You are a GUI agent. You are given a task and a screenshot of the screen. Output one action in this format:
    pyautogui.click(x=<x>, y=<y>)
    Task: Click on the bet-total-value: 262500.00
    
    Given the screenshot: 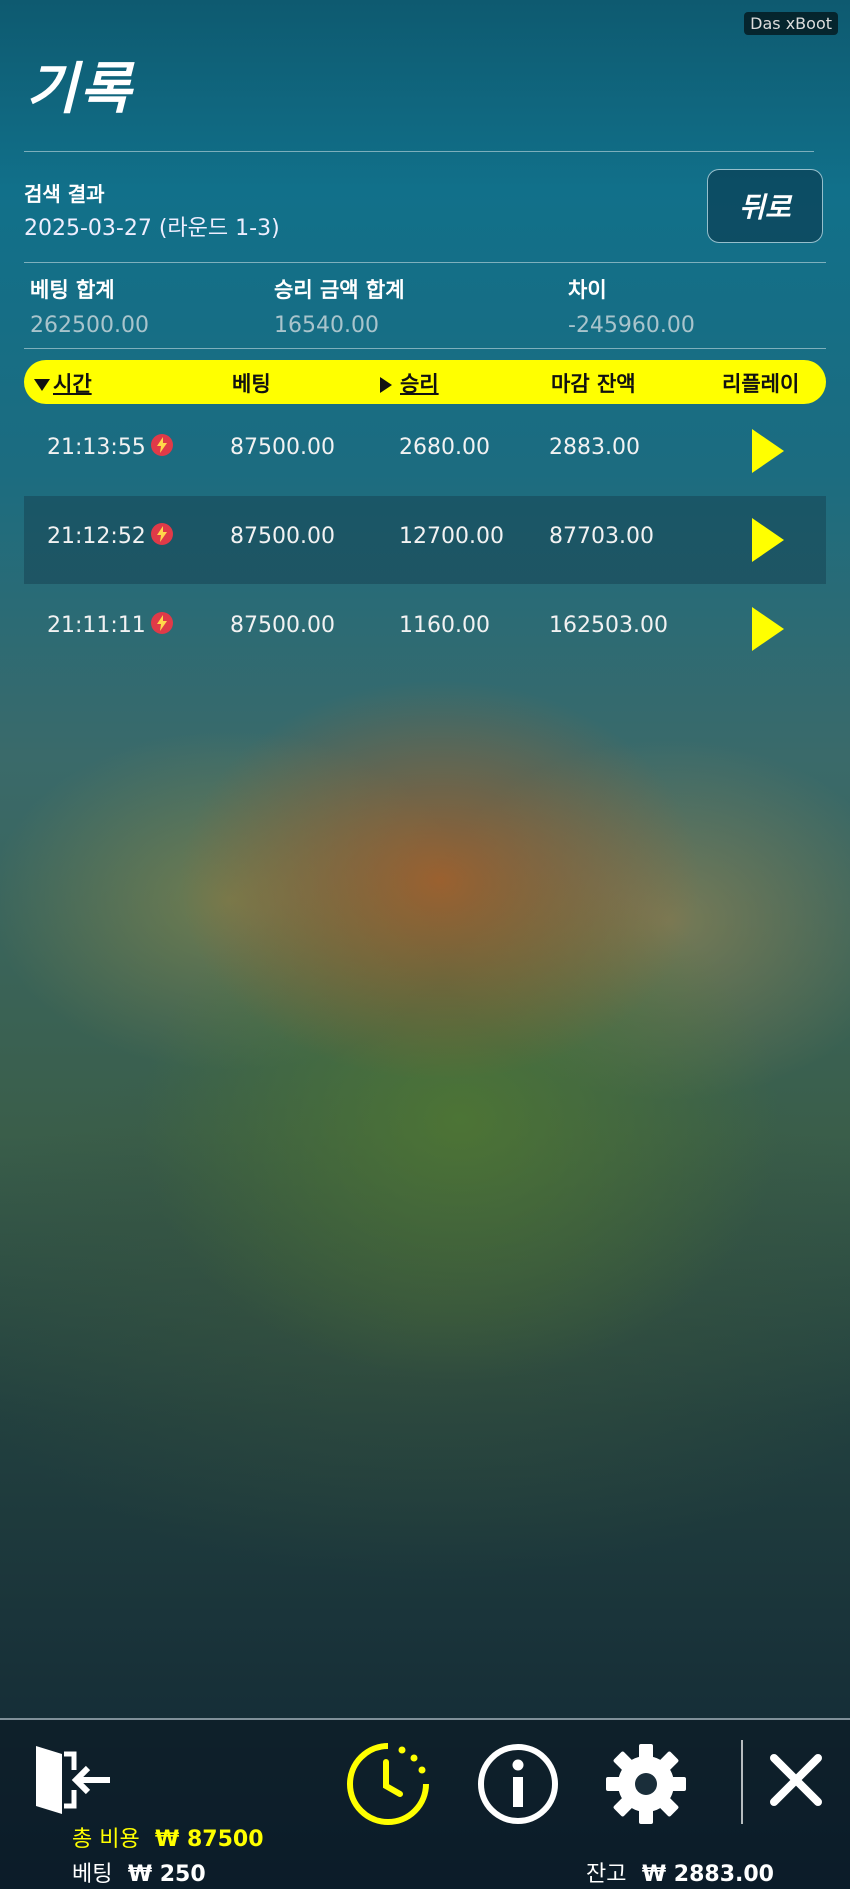 What is the action you would take?
    pyautogui.click(x=89, y=325)
    